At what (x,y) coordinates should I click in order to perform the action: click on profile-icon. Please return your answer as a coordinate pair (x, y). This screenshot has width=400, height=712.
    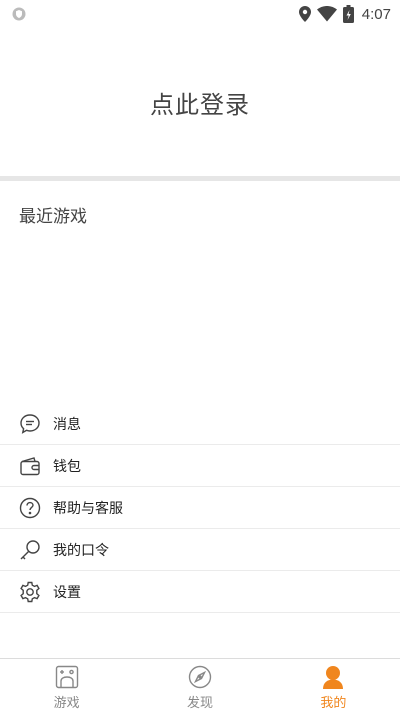
    Looking at the image, I should click on (333, 677).